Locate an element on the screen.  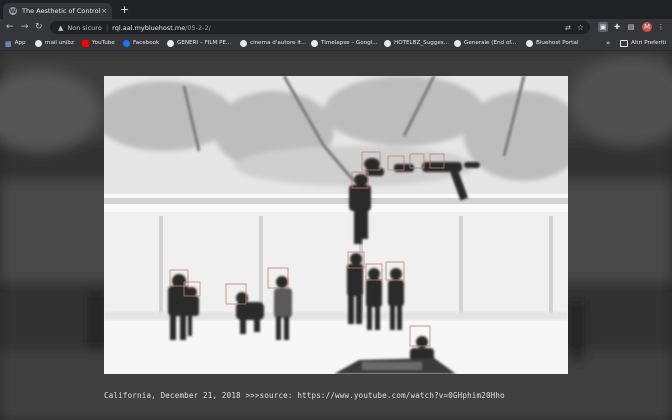
url-path: /05-2-2/ is located at coordinates (198, 28).